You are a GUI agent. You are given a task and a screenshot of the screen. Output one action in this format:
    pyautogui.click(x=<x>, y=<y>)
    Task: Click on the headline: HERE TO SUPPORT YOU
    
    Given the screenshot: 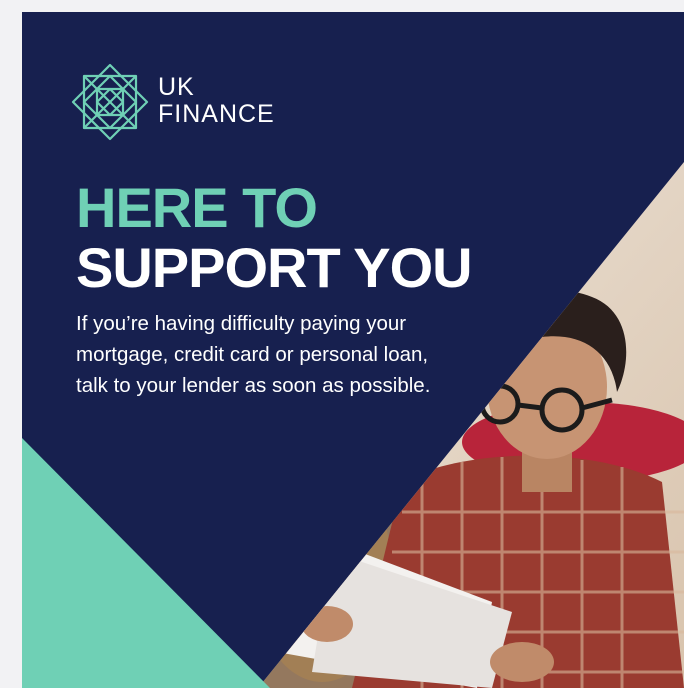 What is the action you would take?
    pyautogui.click(x=274, y=237)
    